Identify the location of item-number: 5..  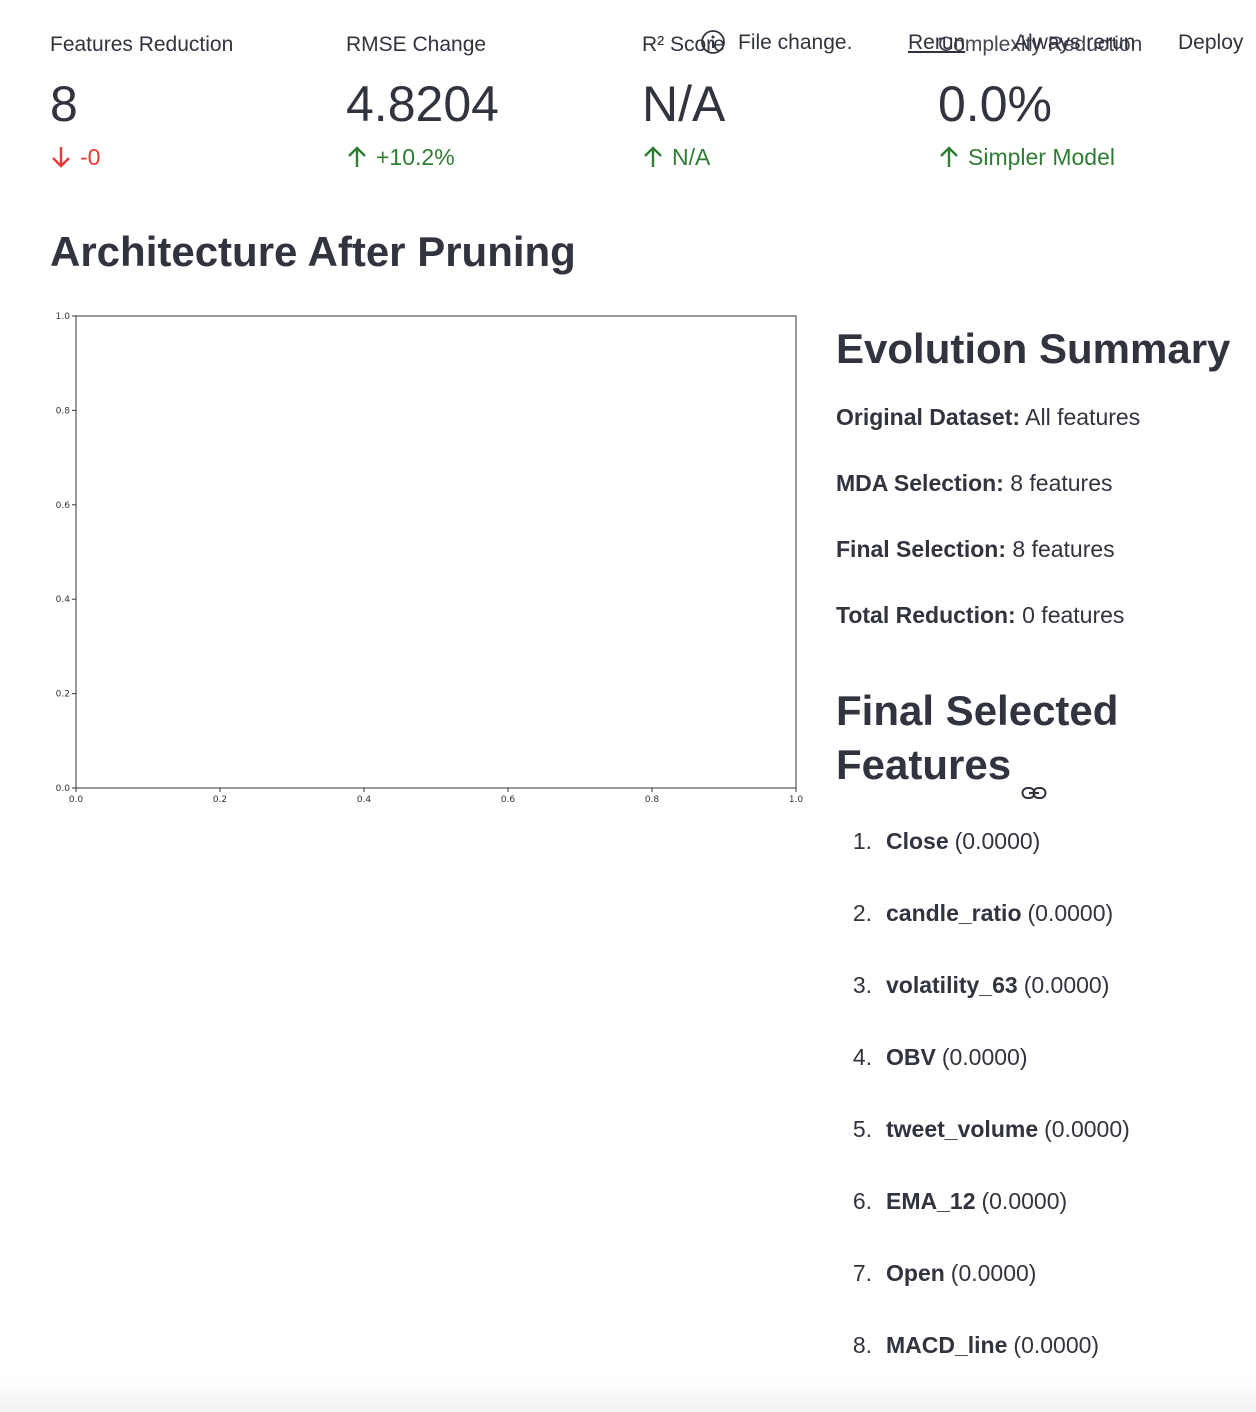
(862, 1129).